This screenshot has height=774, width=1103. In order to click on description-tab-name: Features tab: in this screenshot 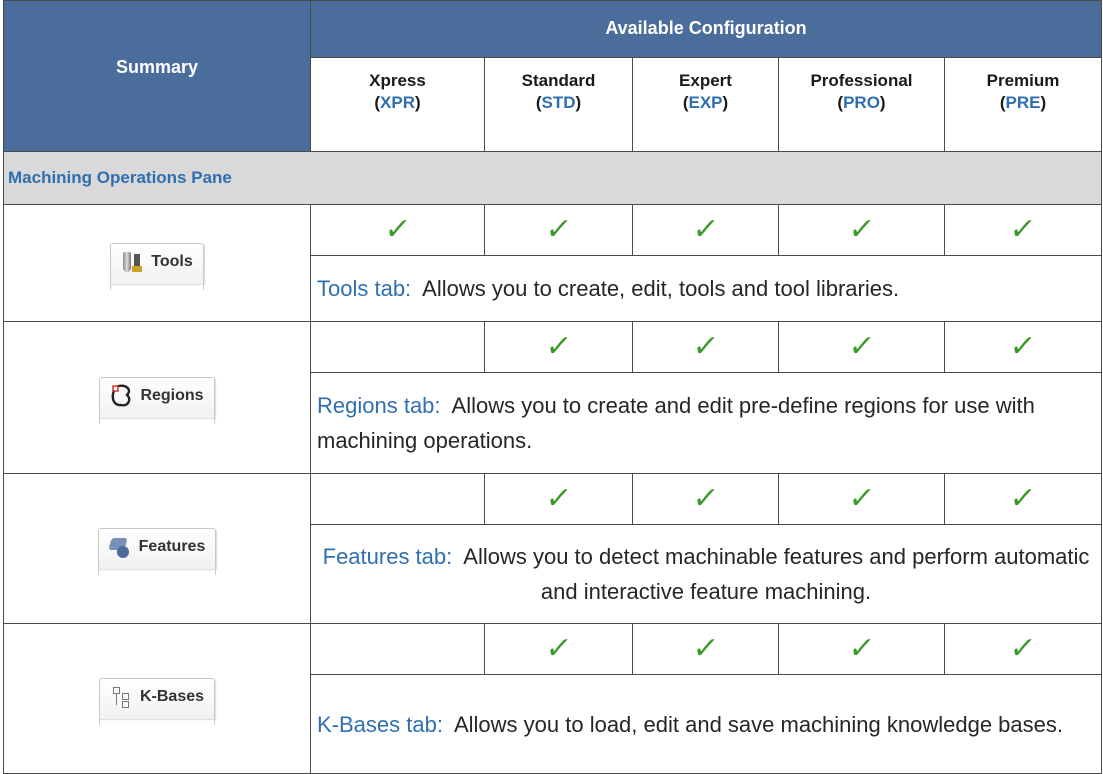, I will do `click(387, 556)`.